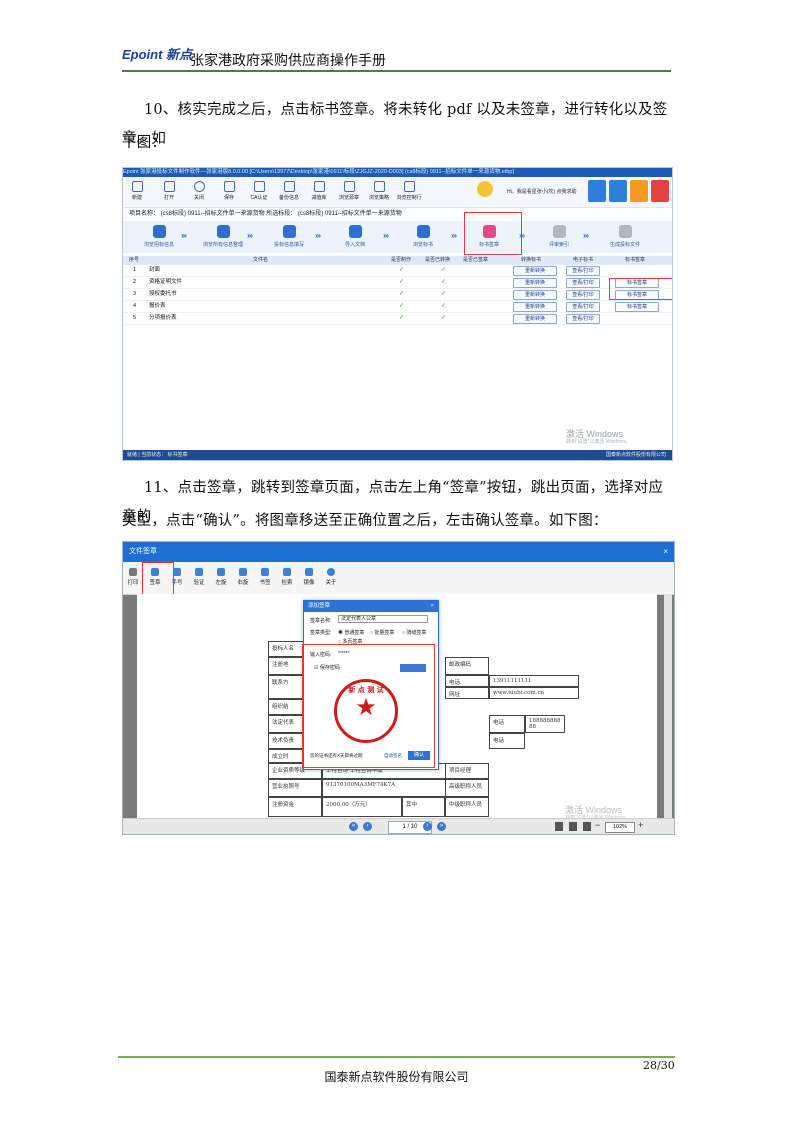  What do you see at coordinates (640, 289) in the screenshot?
I see `highlight-seal-button` at bounding box center [640, 289].